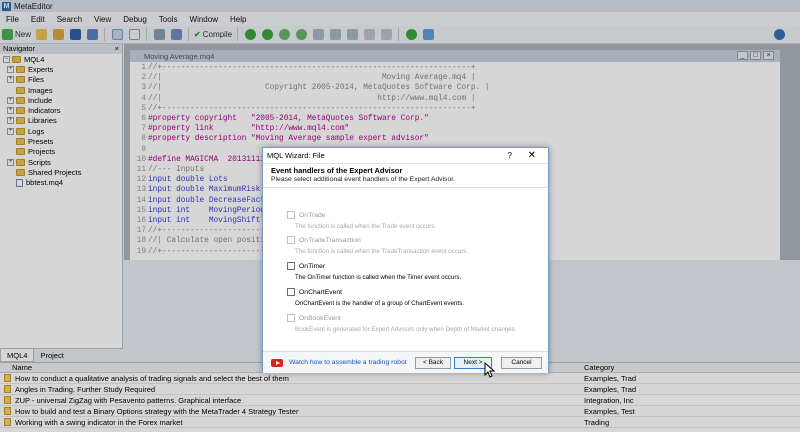 The image size is (800, 432). Describe the element at coordinates (204, 19) in the screenshot. I see `menu-window: Window` at that location.